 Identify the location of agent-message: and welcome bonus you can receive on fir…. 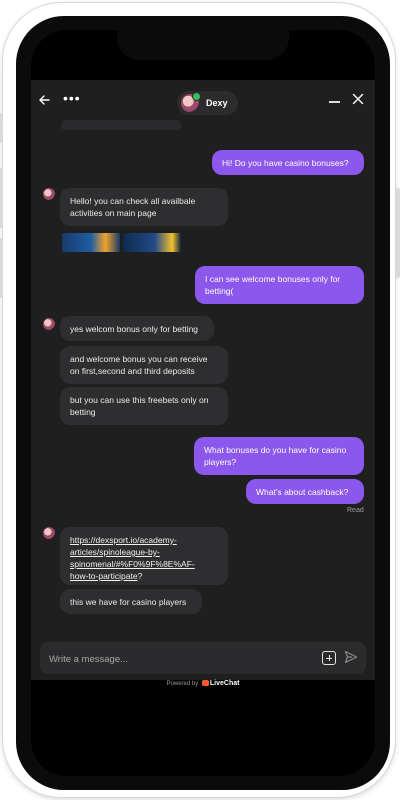
(144, 365).